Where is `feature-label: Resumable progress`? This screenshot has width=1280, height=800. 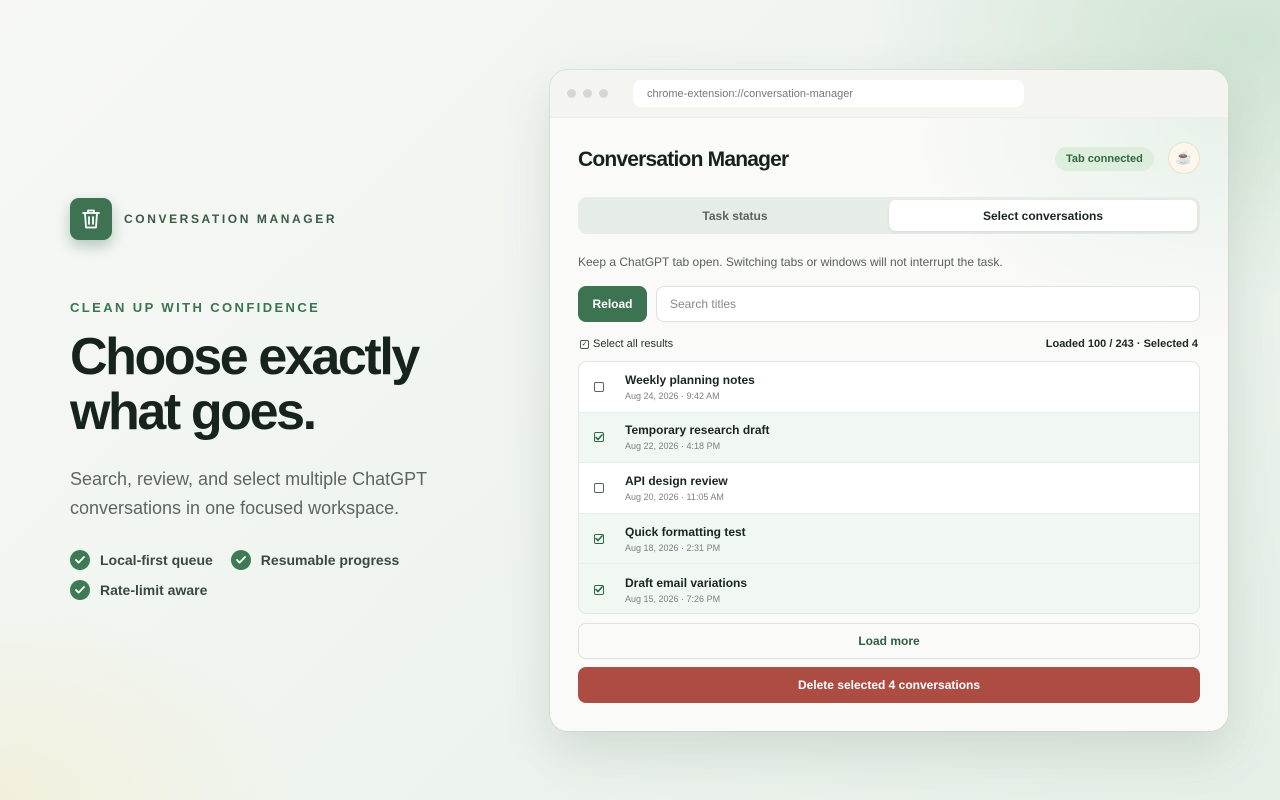
feature-label: Resumable progress is located at coordinates (330, 560).